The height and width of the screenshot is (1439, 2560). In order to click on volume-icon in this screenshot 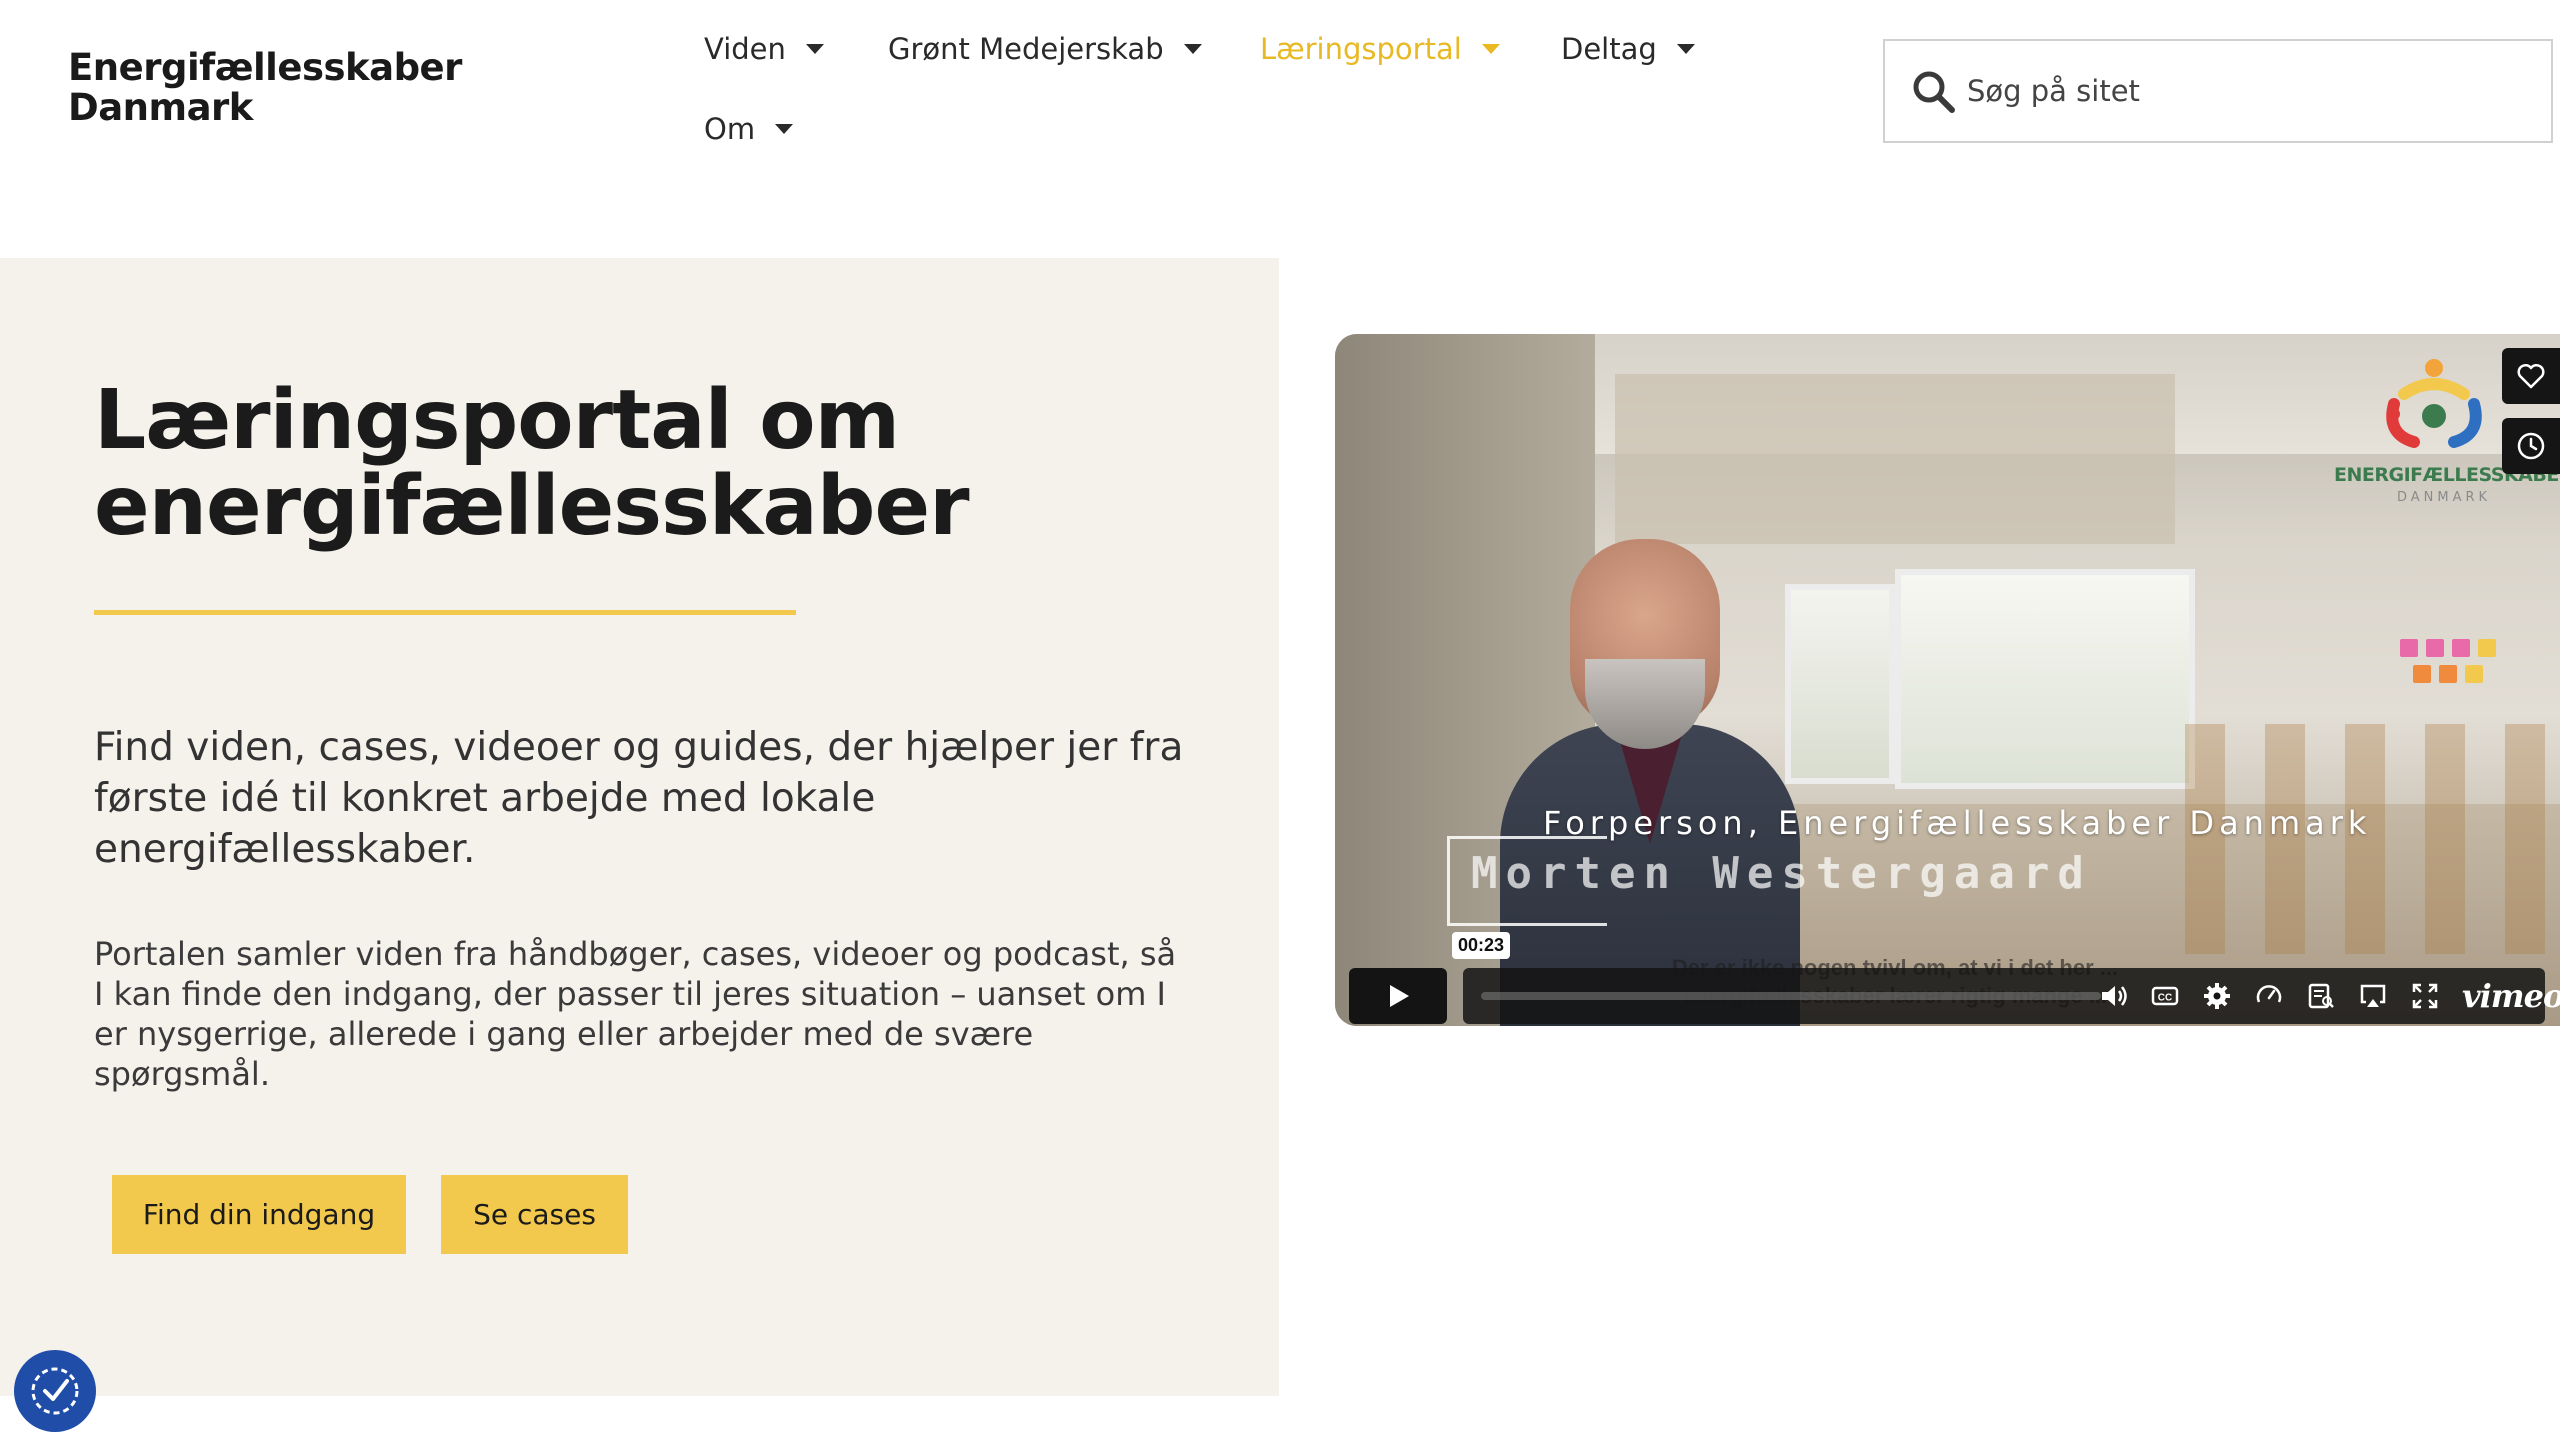, I will do `click(2113, 996)`.